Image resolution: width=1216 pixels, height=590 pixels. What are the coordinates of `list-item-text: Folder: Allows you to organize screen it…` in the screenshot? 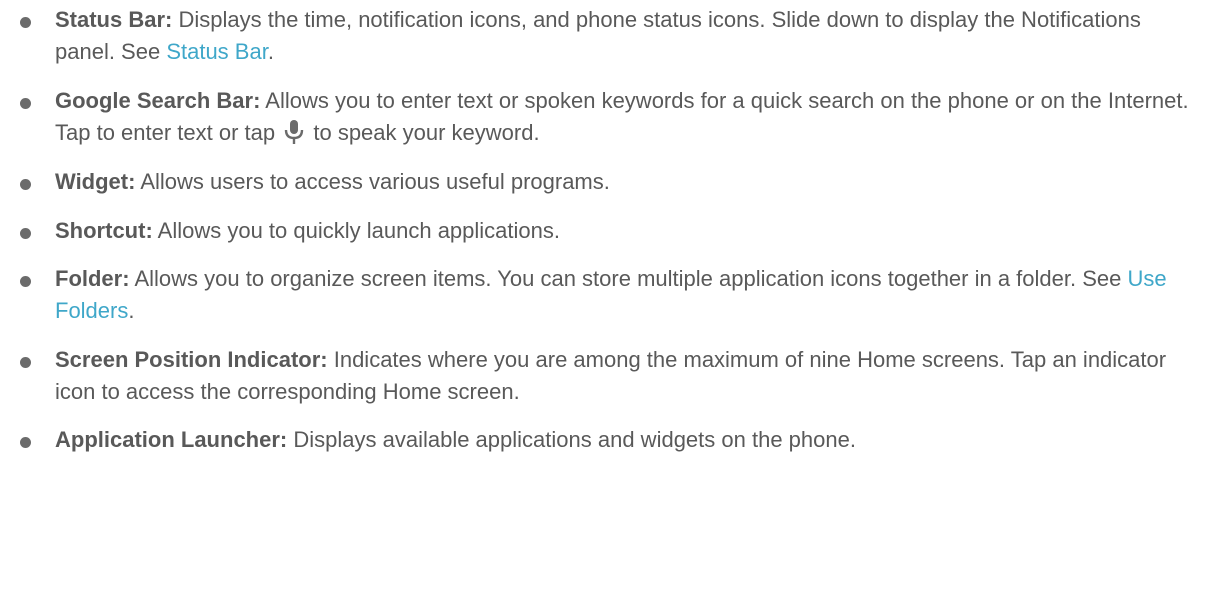 It's located at (630, 295).